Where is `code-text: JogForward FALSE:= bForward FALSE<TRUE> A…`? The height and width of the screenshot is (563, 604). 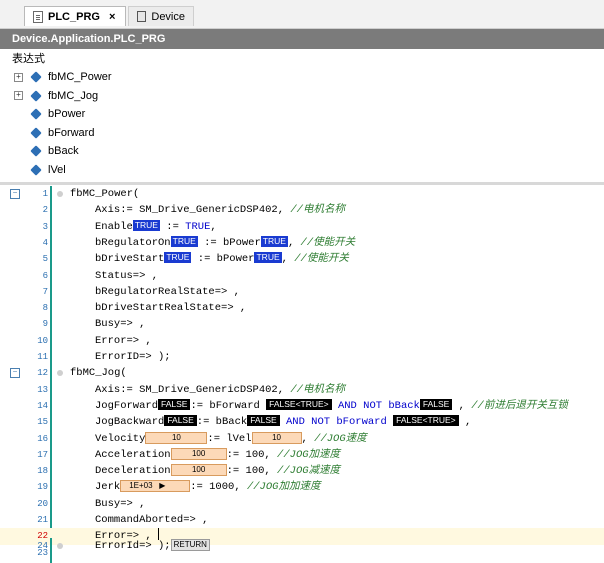
code-text: JogForward FALSE:= bForward FALSE<TRUE> A… is located at coordinates (331, 405).